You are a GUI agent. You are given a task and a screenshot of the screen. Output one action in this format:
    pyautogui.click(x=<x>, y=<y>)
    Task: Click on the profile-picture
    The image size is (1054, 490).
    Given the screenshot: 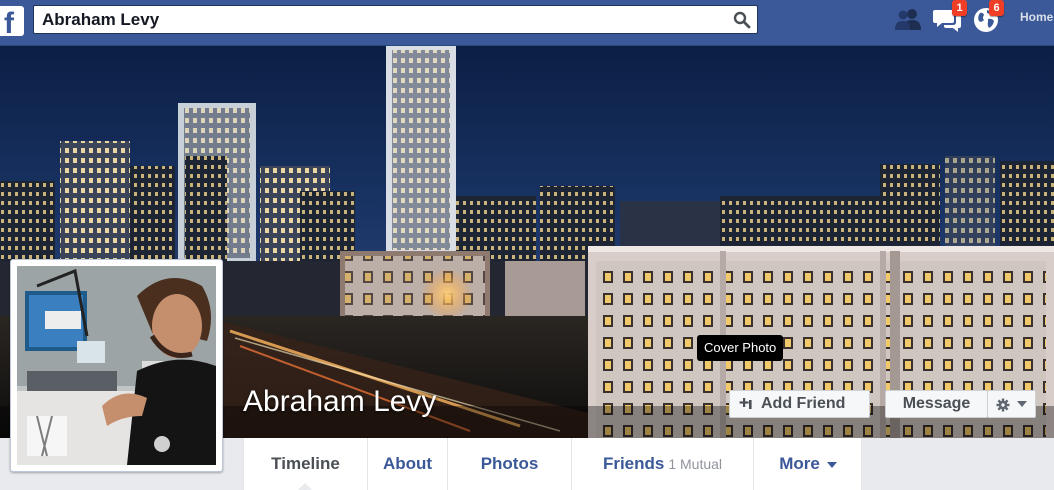 What is the action you would take?
    pyautogui.click(x=116, y=365)
    